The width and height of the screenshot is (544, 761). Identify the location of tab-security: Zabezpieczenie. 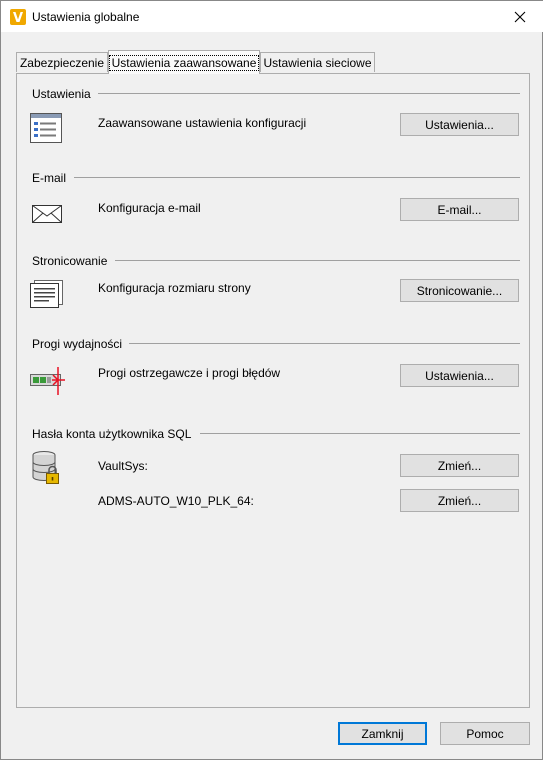
(62, 62).